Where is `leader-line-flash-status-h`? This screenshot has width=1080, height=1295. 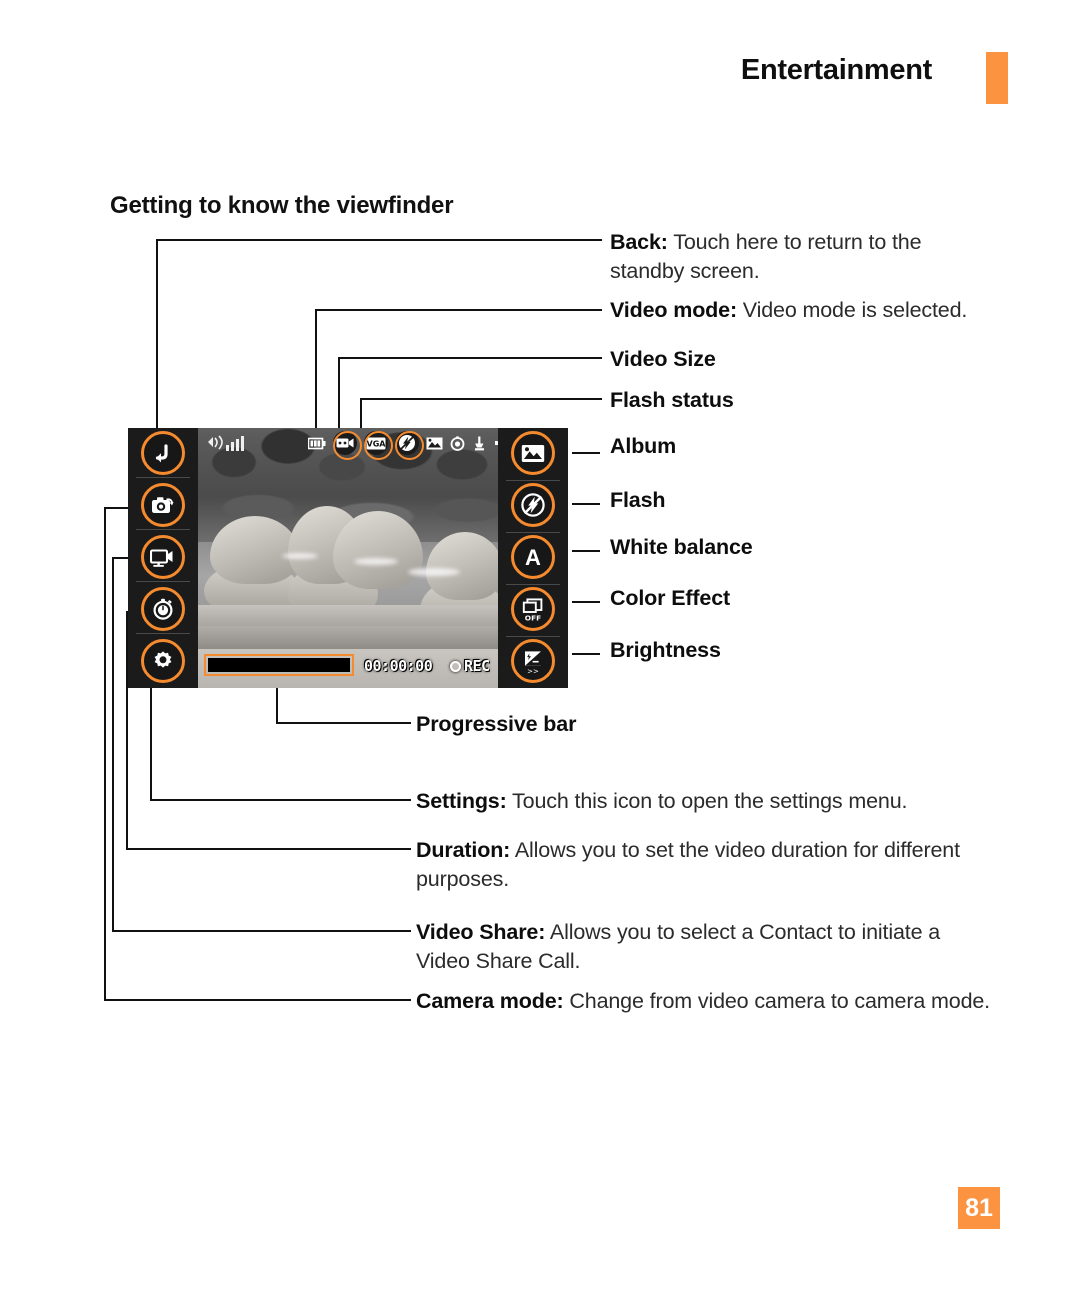 leader-line-flash-status-h is located at coordinates (481, 399).